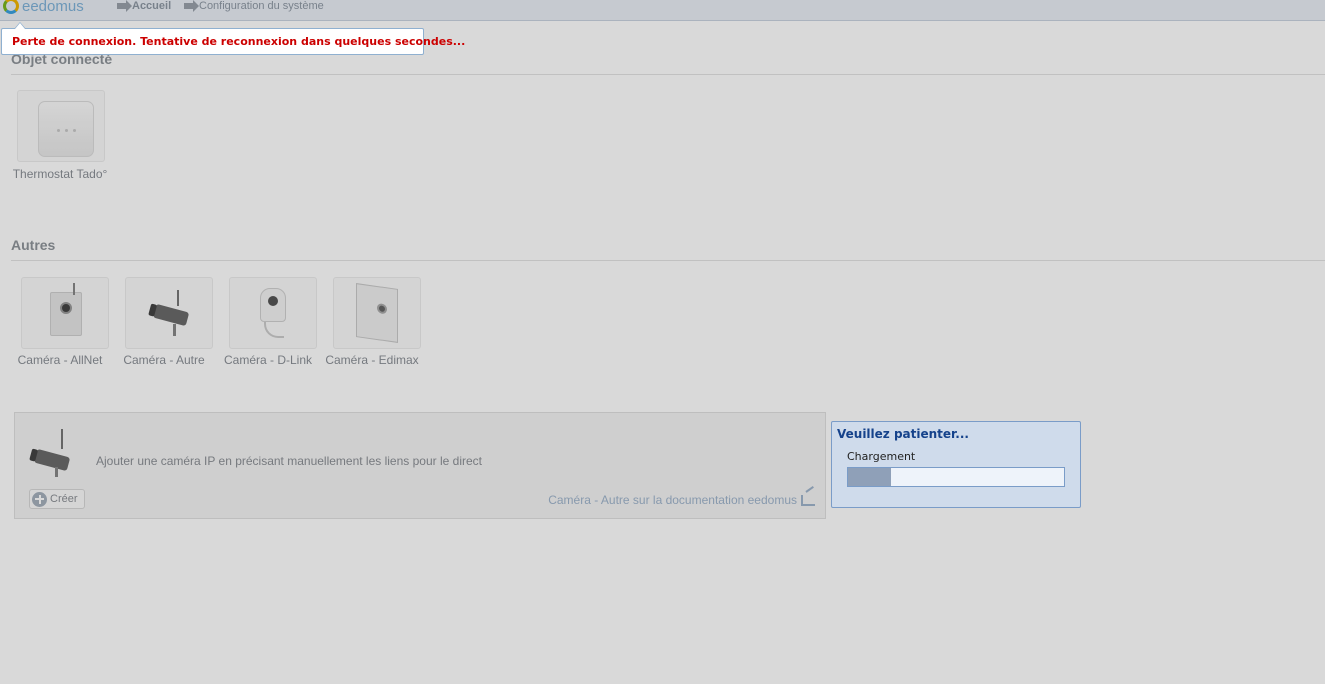  What do you see at coordinates (956, 477) in the screenshot?
I see `progress-bar` at bounding box center [956, 477].